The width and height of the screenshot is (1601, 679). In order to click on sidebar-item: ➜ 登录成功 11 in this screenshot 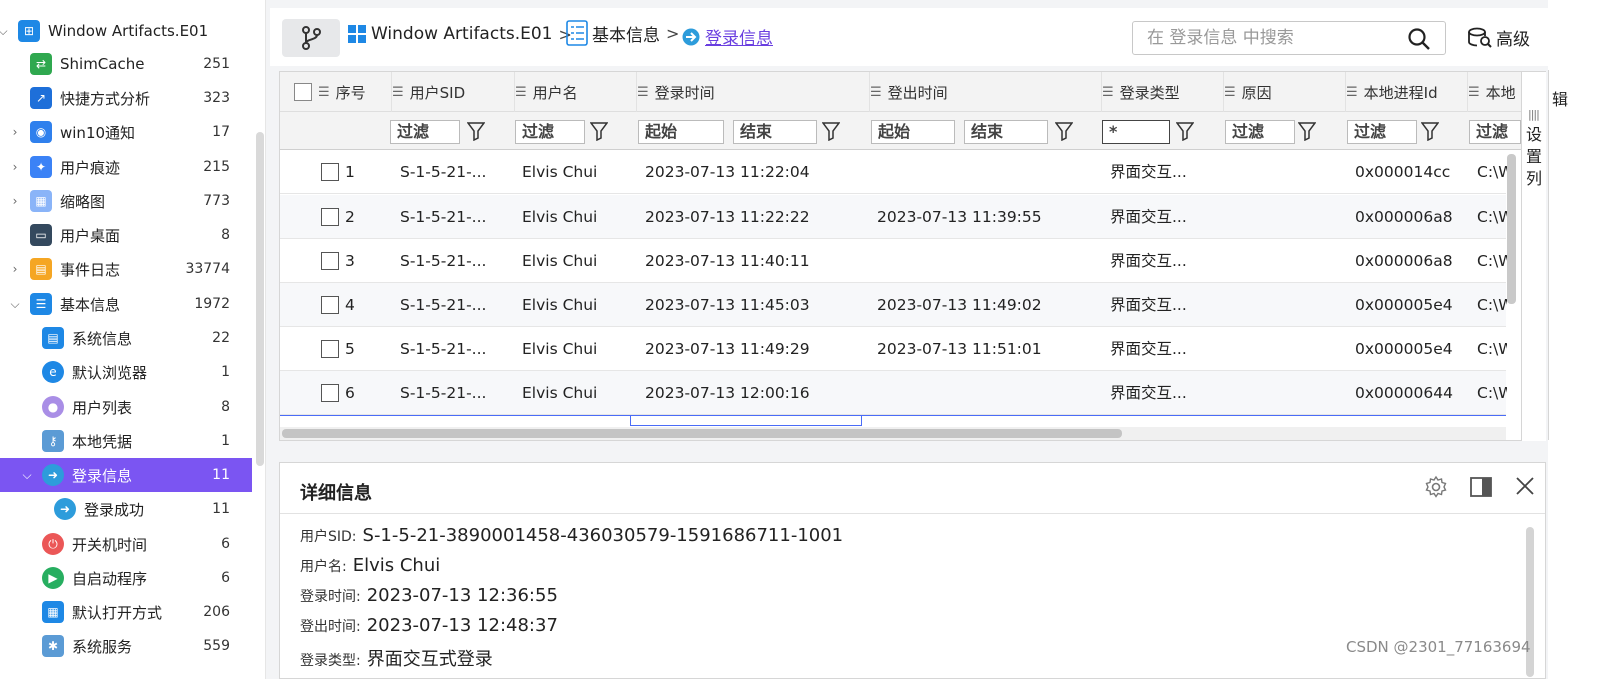, I will do `click(126, 509)`.